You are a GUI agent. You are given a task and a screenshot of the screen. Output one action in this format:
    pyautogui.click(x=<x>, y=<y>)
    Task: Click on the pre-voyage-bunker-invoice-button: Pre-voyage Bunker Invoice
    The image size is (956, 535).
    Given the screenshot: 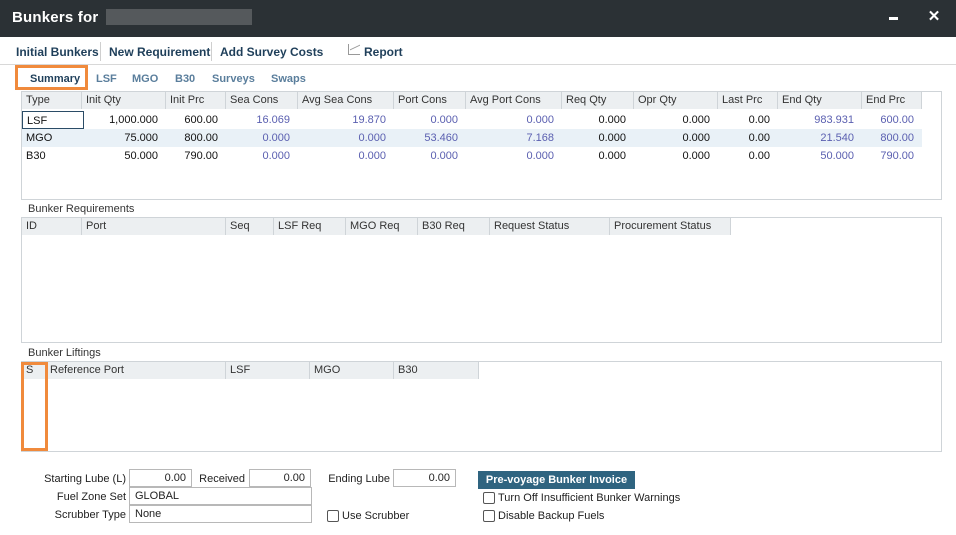 What is the action you would take?
    pyautogui.click(x=556, y=480)
    